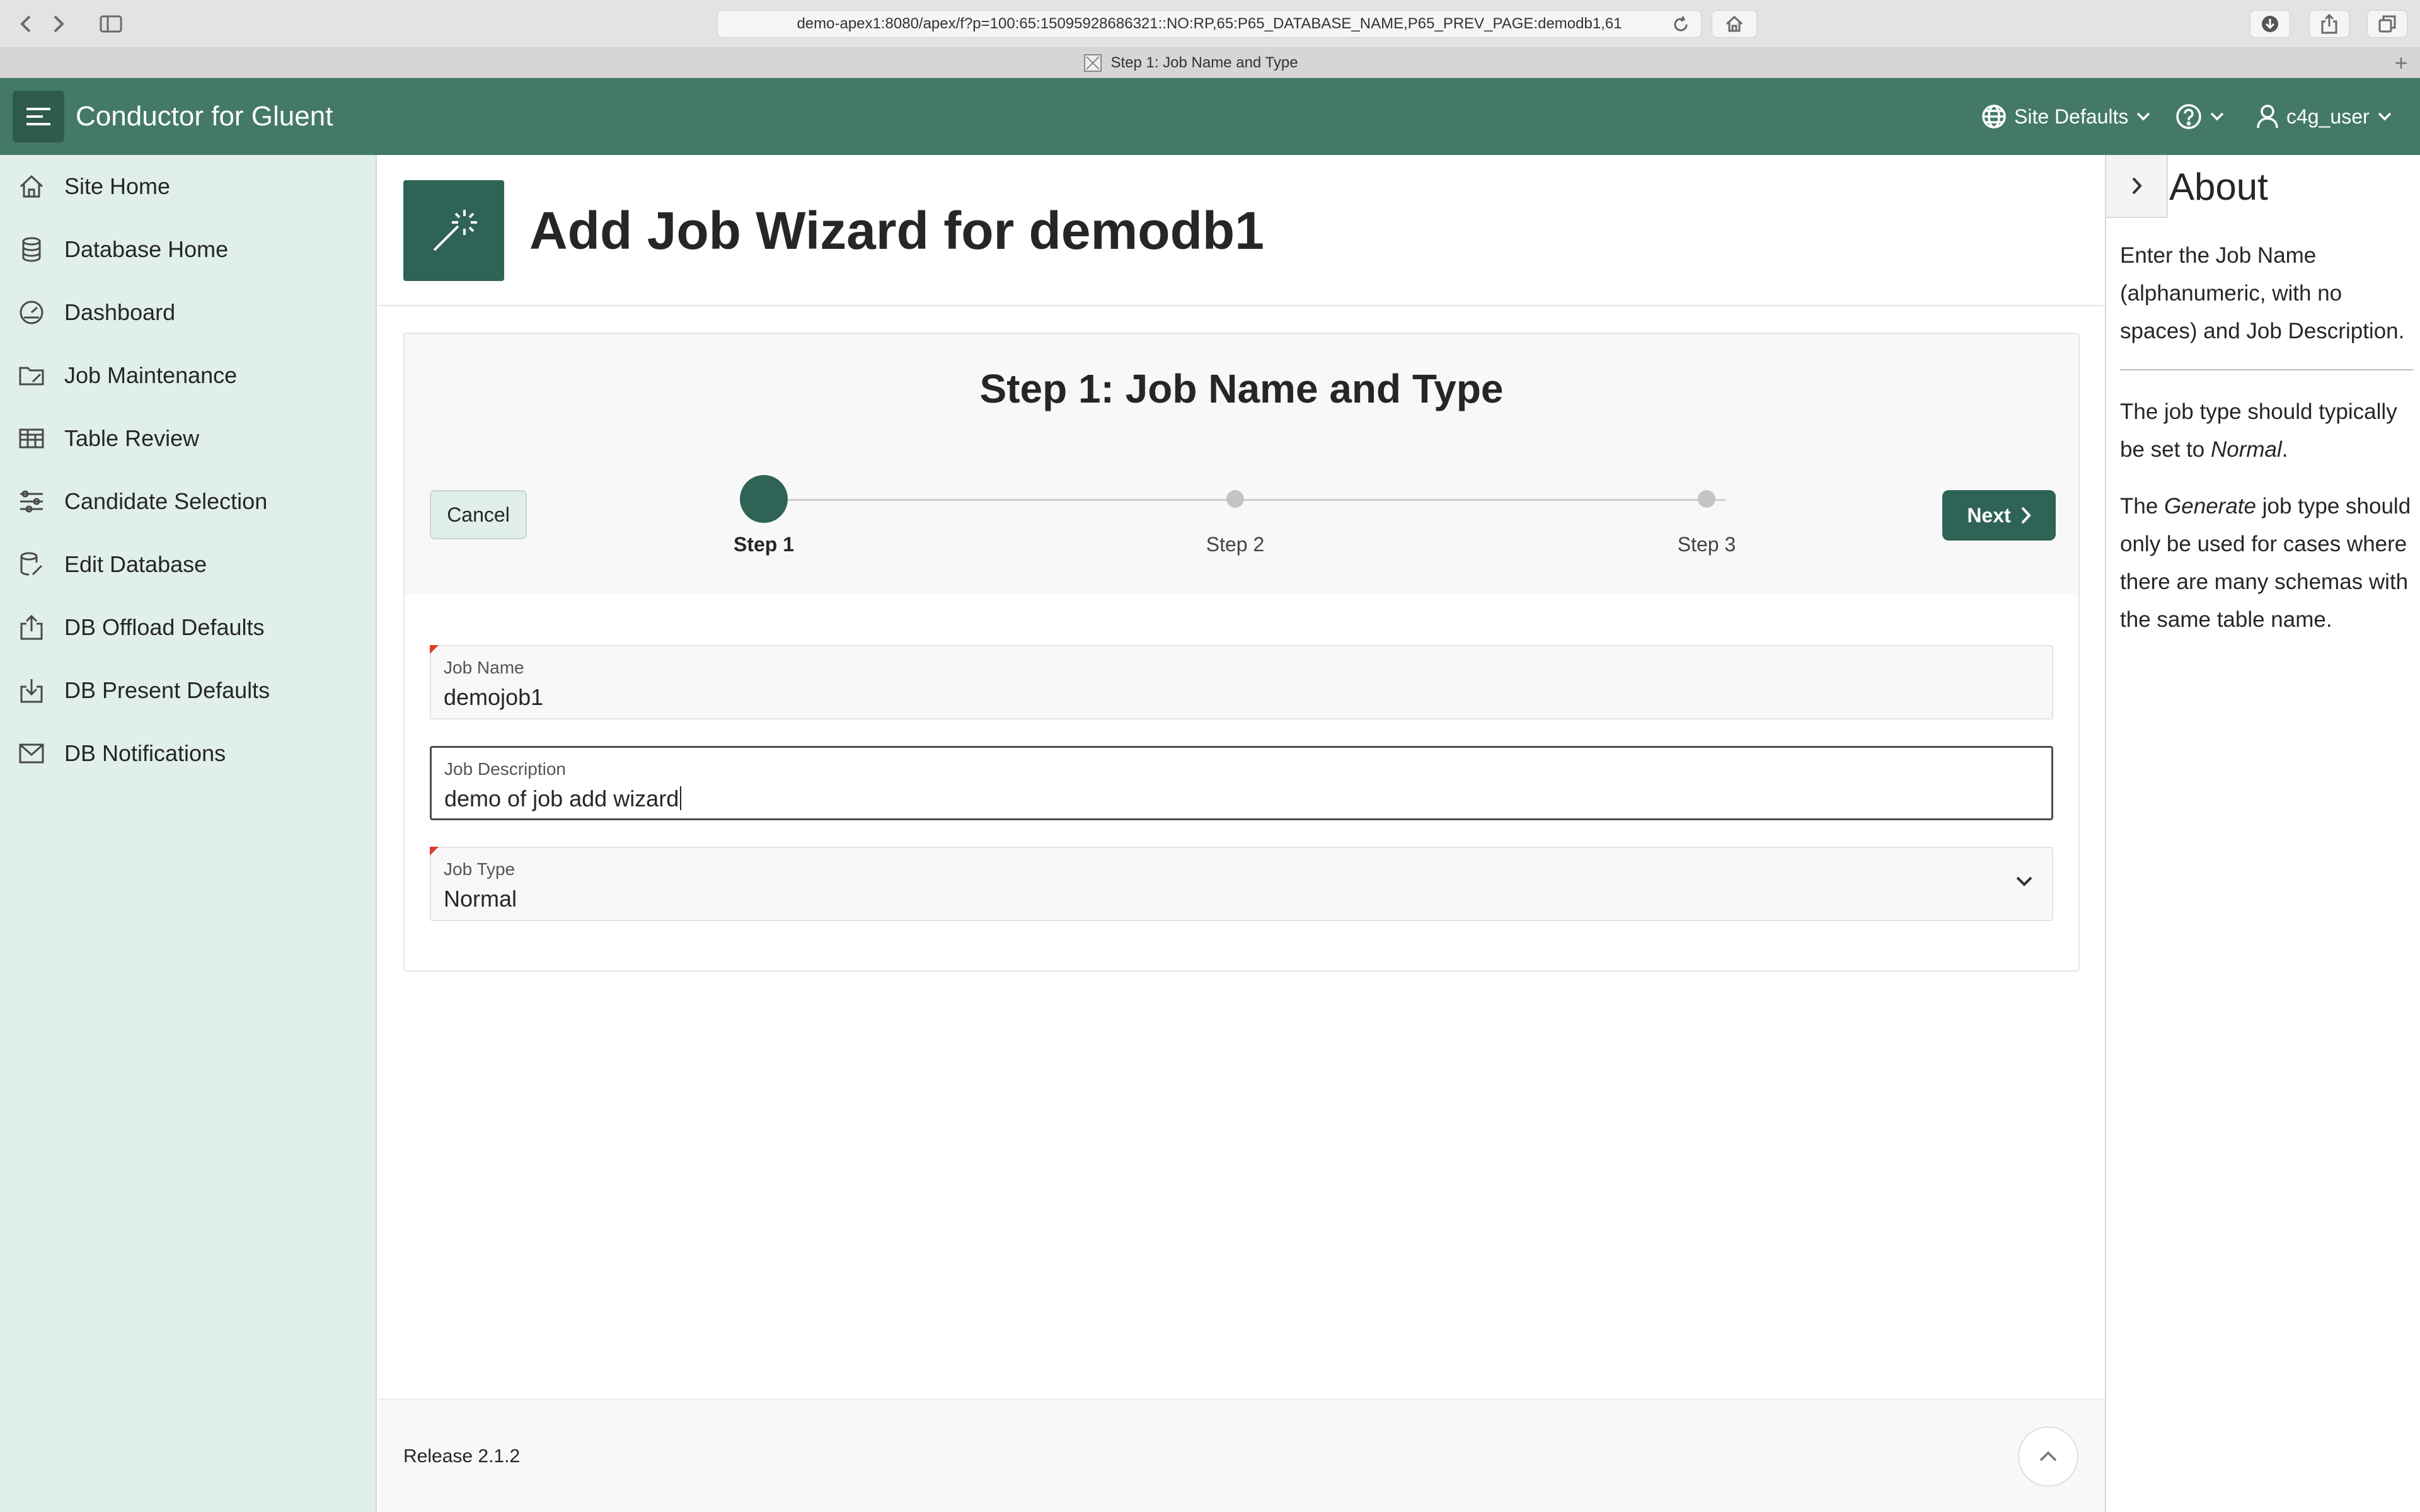 Image resolution: width=2420 pixels, height=1512 pixels. I want to click on nav-item-table-review: Table Review, so click(188, 438).